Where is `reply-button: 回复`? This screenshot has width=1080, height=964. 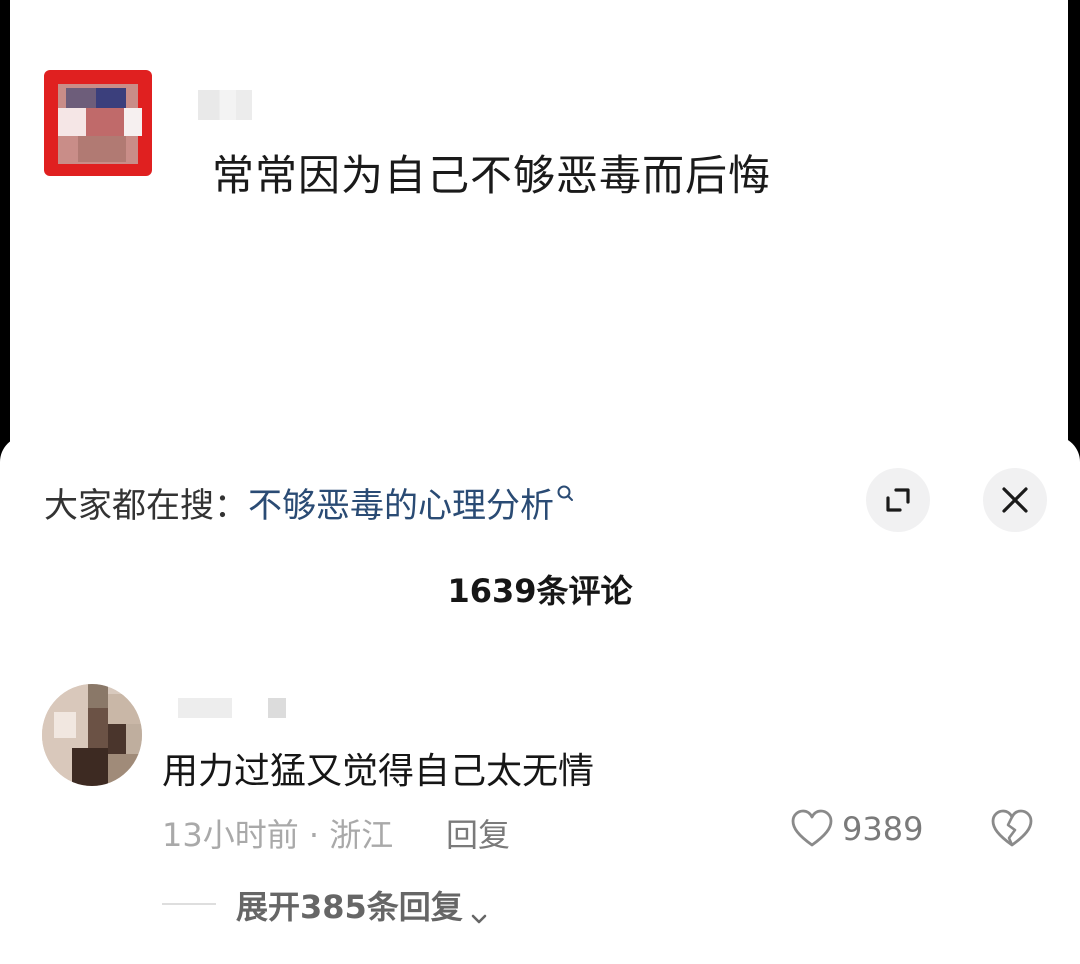 reply-button: 回复 is located at coordinates (478, 833).